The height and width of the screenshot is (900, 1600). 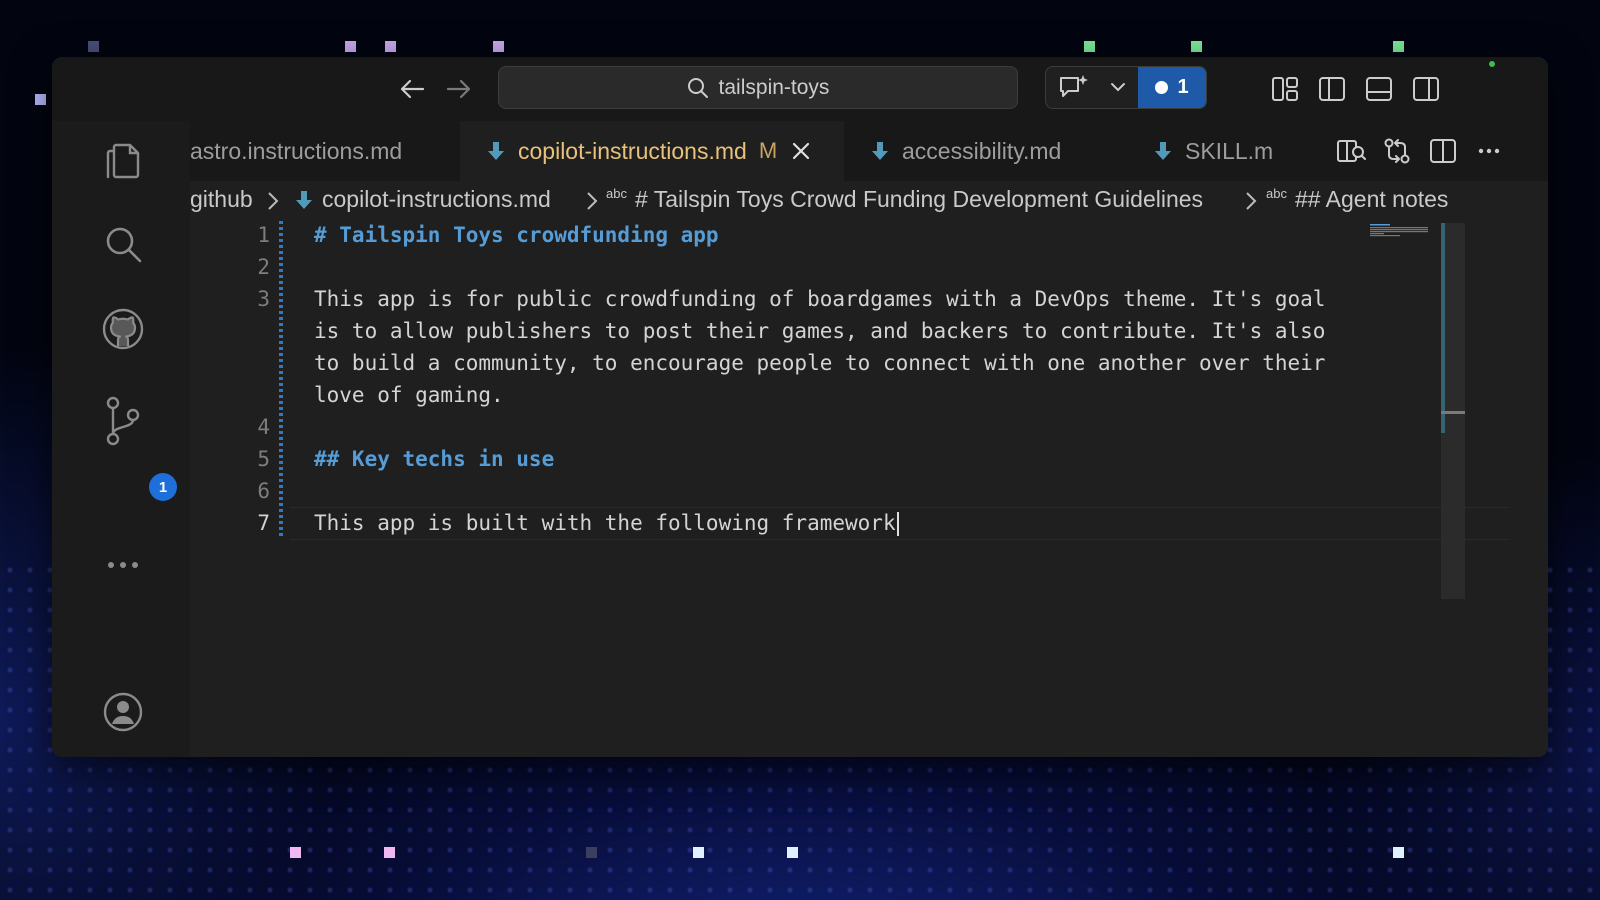 I want to click on copilot-control-group: 1, so click(x=1126, y=87).